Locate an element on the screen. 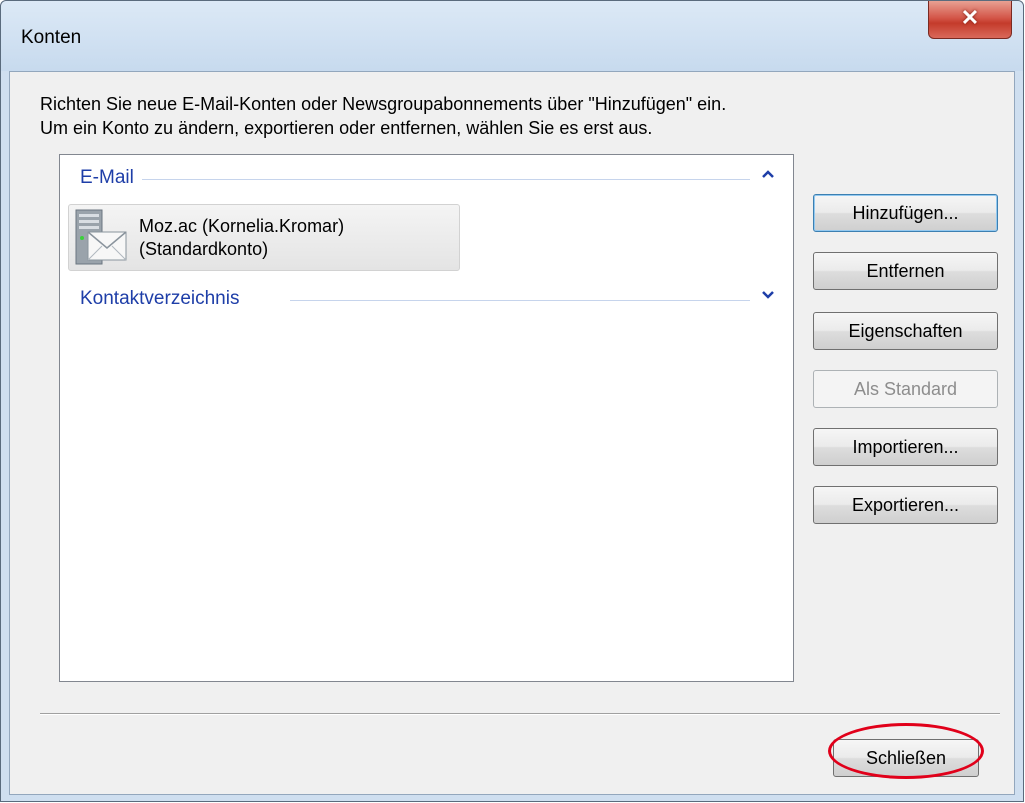 The image size is (1025, 803). close-icon: ✕ is located at coordinates (970, 17).